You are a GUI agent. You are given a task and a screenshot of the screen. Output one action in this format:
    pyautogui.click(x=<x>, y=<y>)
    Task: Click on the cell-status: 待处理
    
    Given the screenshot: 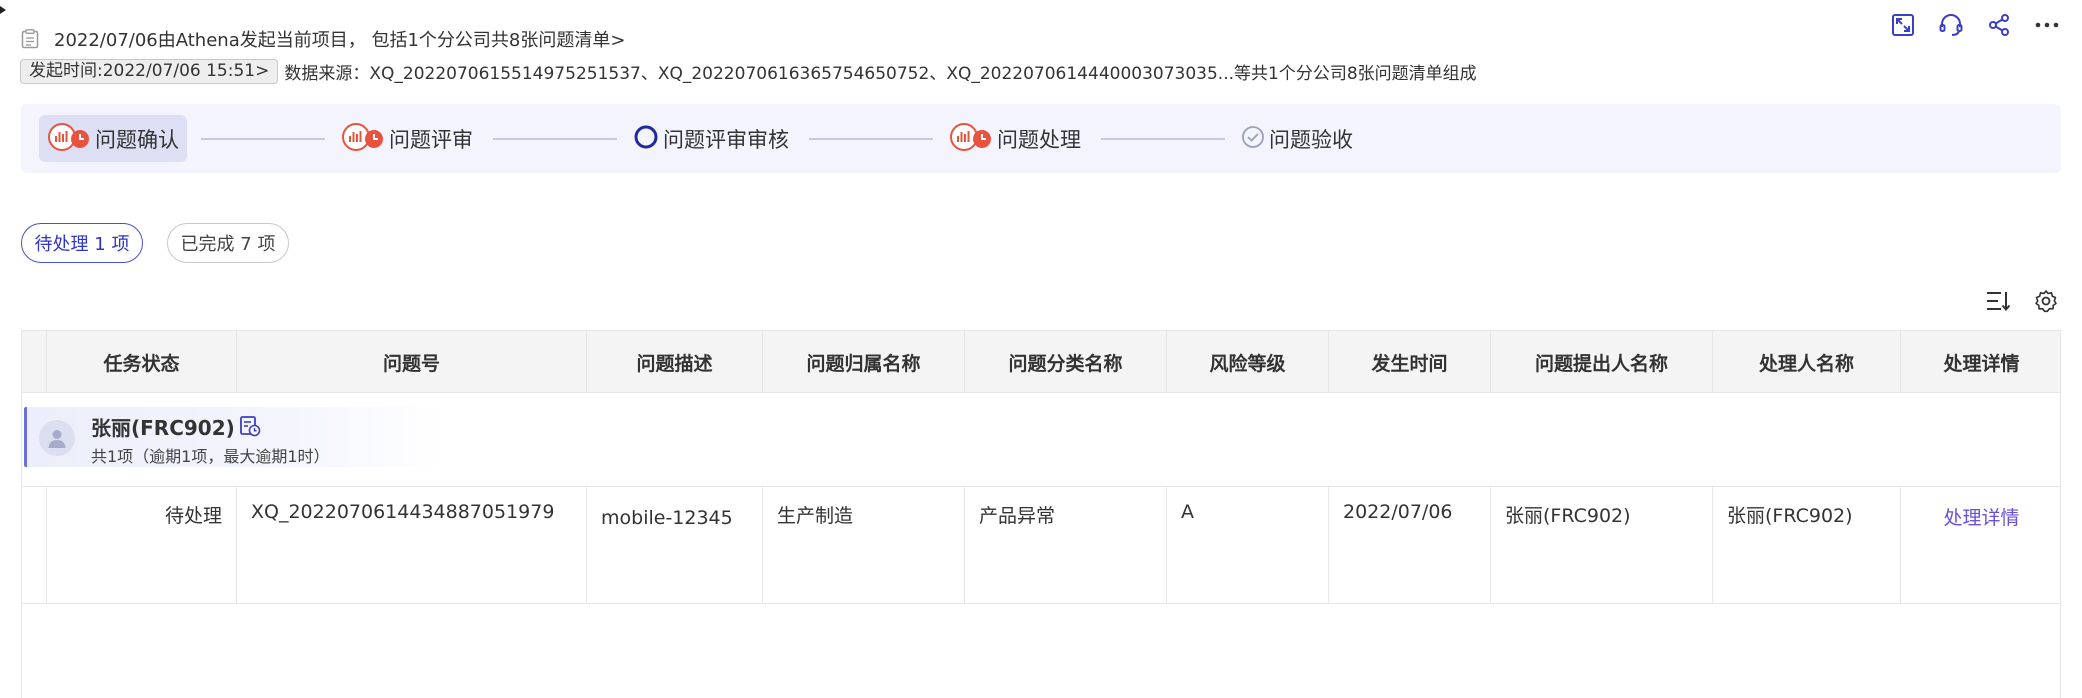 What is the action you would take?
    pyautogui.click(x=141, y=545)
    